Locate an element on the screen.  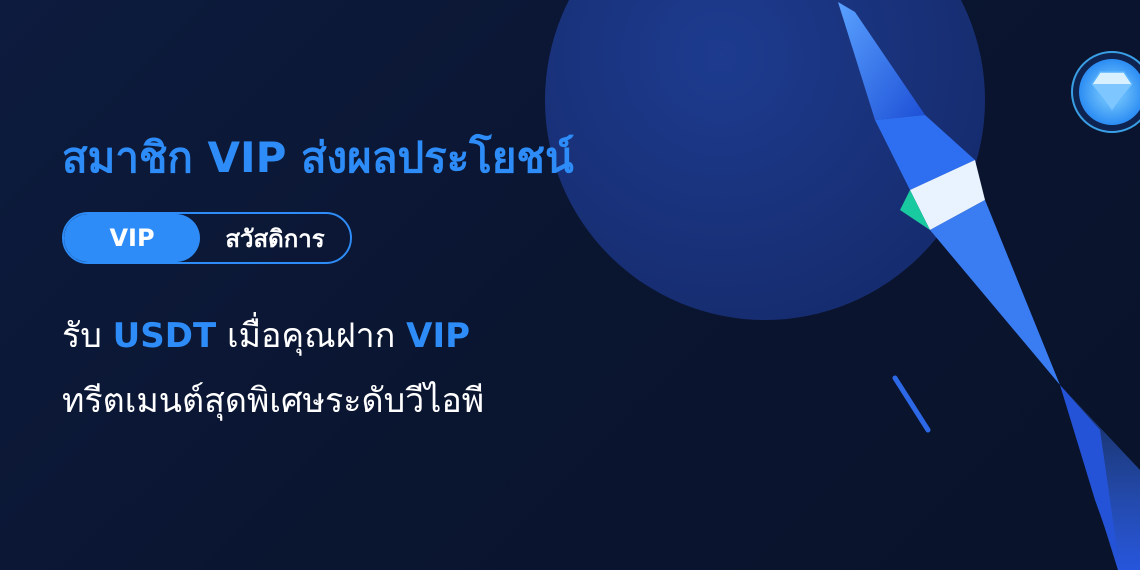
tab-switcher: VIP สวัสดิการ is located at coordinates (207, 238).